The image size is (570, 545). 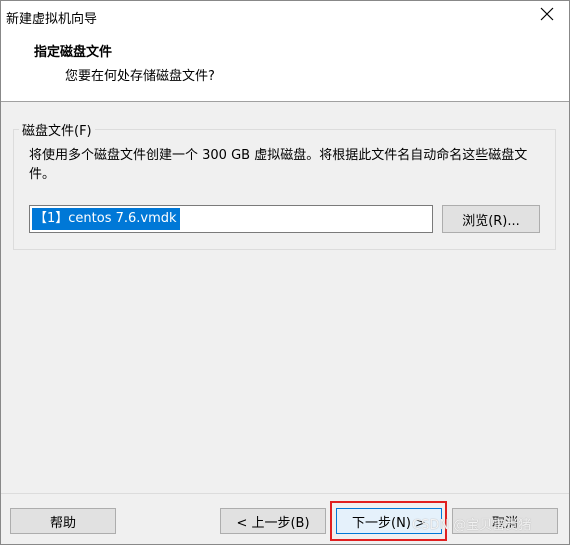 What do you see at coordinates (63, 521) in the screenshot?
I see `help-button: 帮助` at bounding box center [63, 521].